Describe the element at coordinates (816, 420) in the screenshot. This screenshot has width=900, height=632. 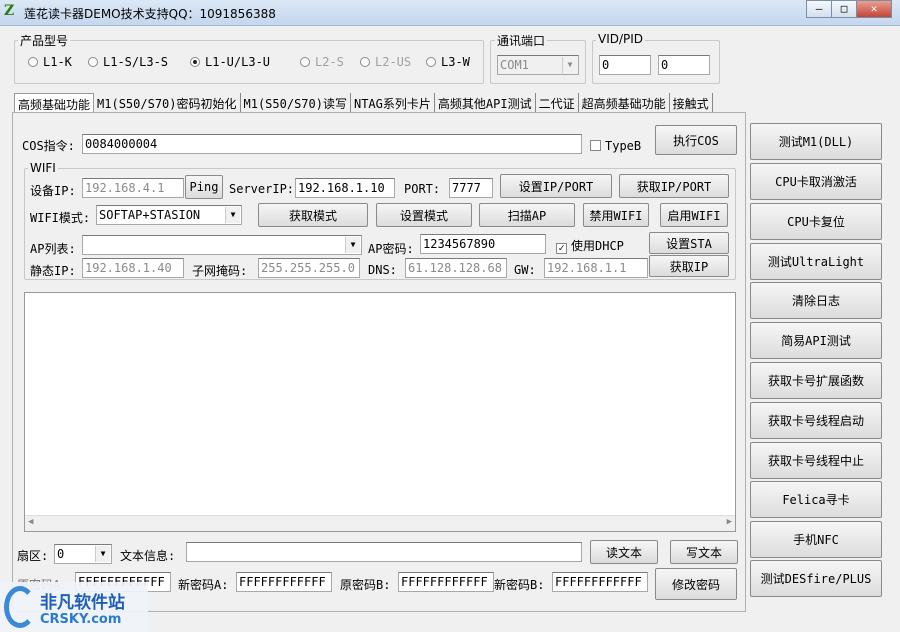
I see `card-thread-start-button: 获取卡号线程启动` at that location.